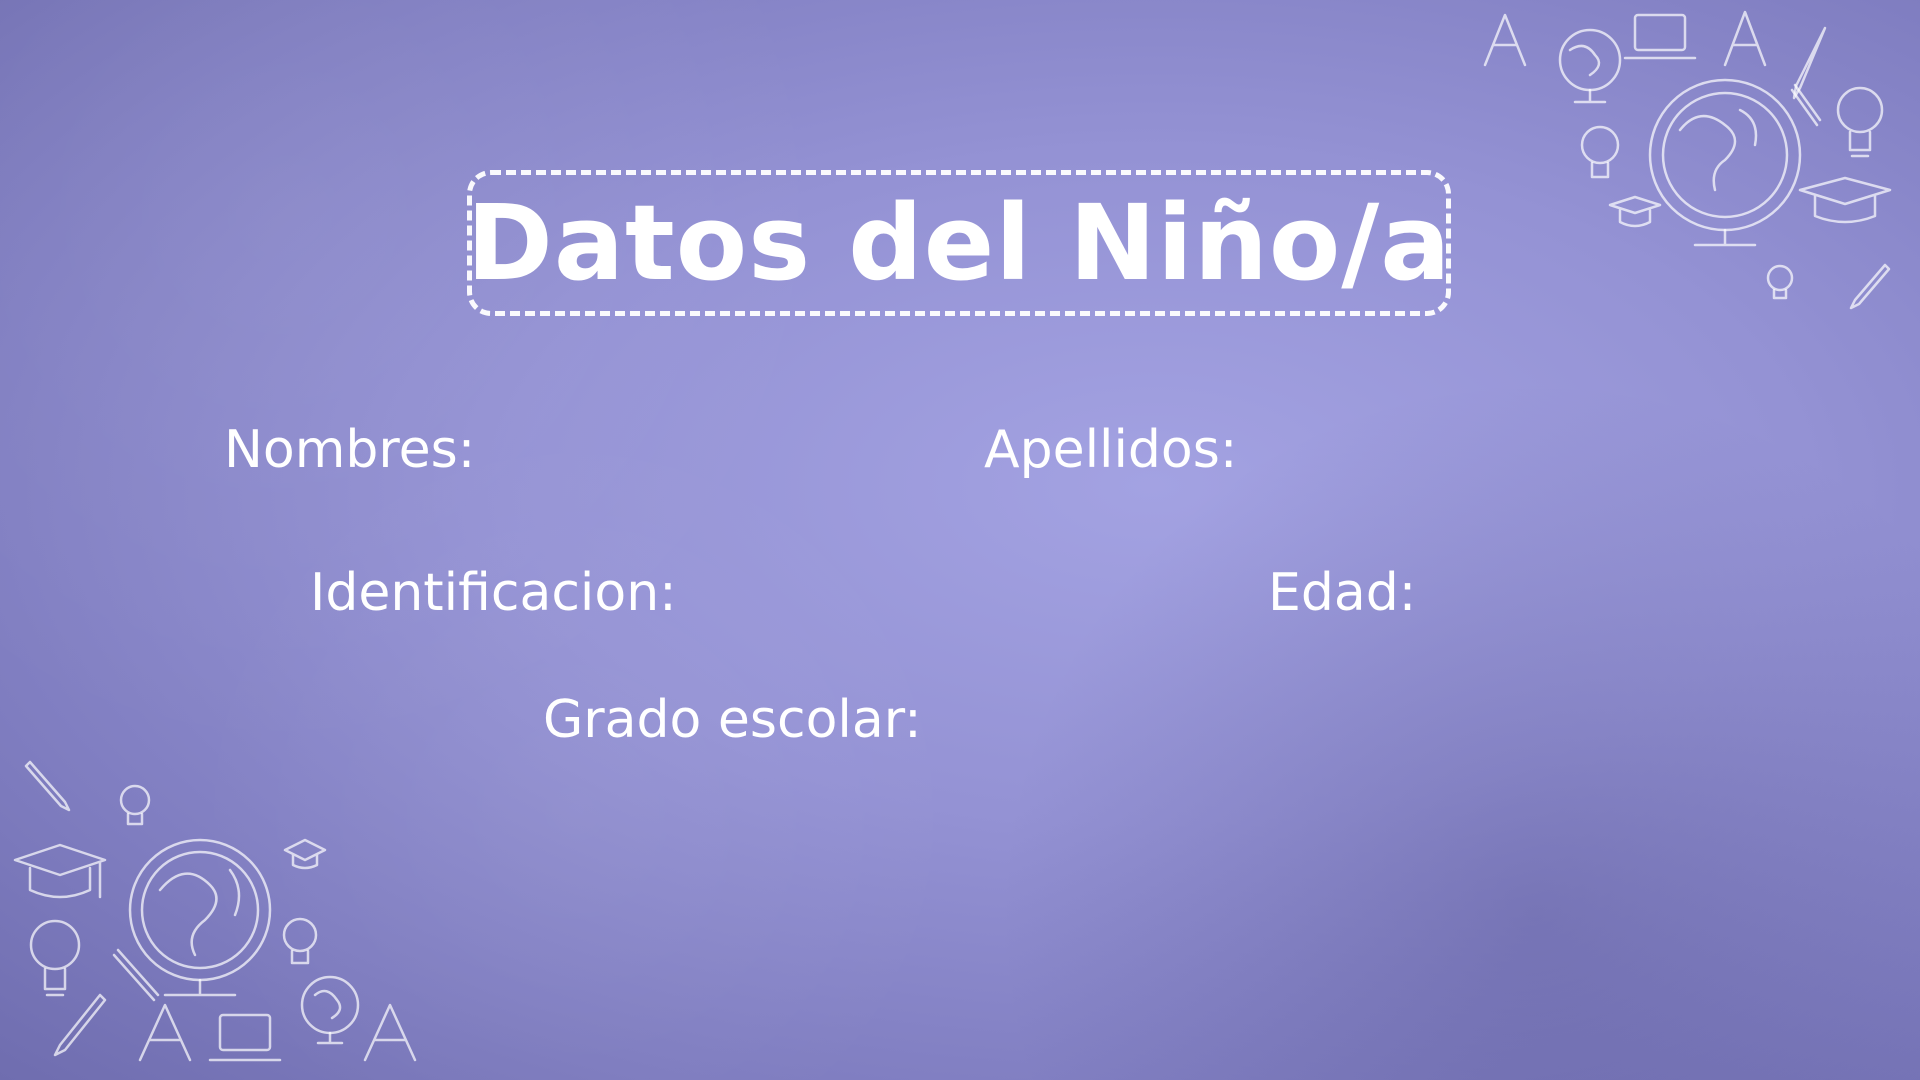  I want to click on edad-label: Edad:, so click(1342, 593).